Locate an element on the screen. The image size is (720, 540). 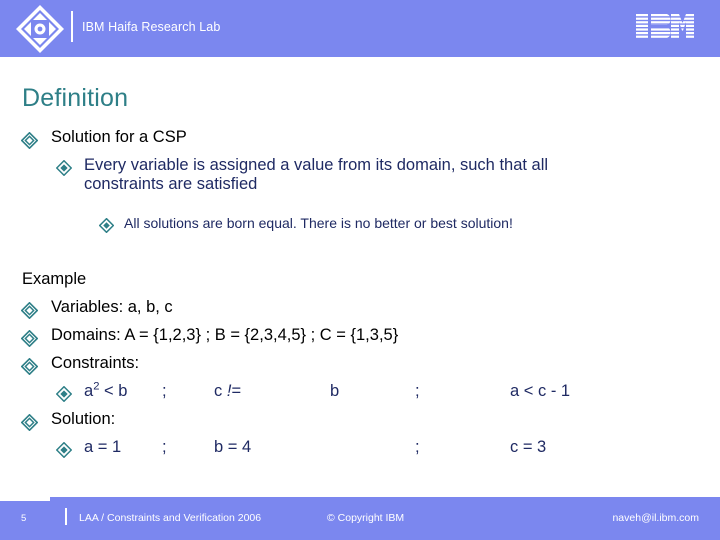
header-org-title: IBM Haifa Research Lab is located at coordinates (151, 27).